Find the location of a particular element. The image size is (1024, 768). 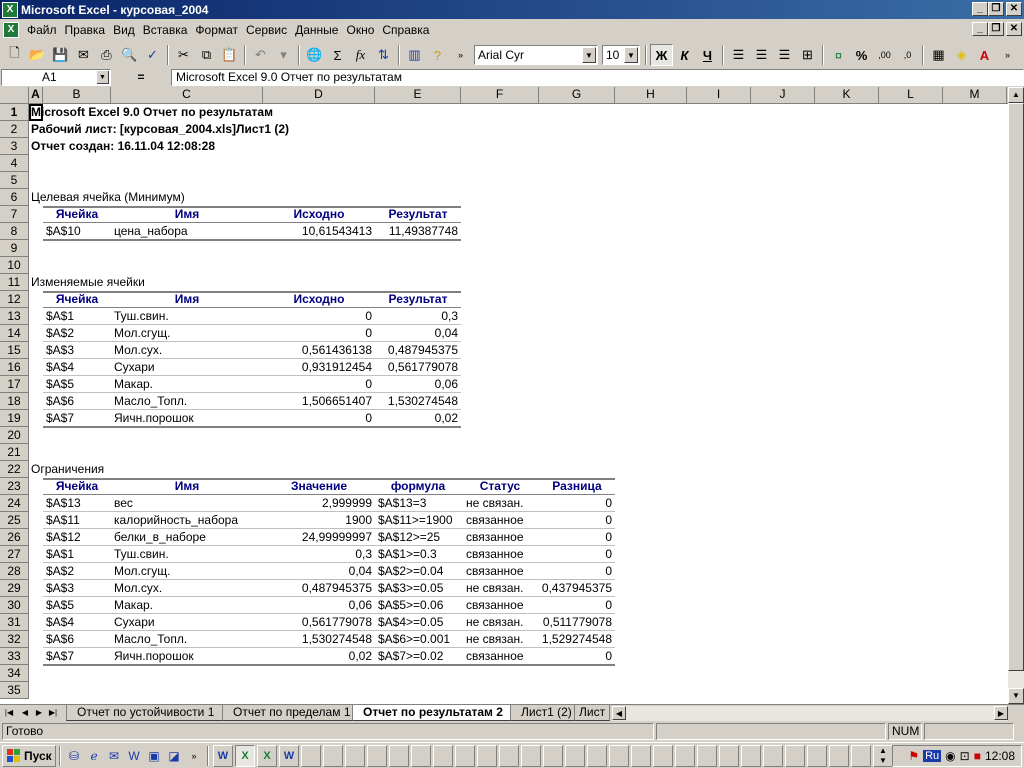

changing-cell-result: 0,06 is located at coordinates (416, 384).